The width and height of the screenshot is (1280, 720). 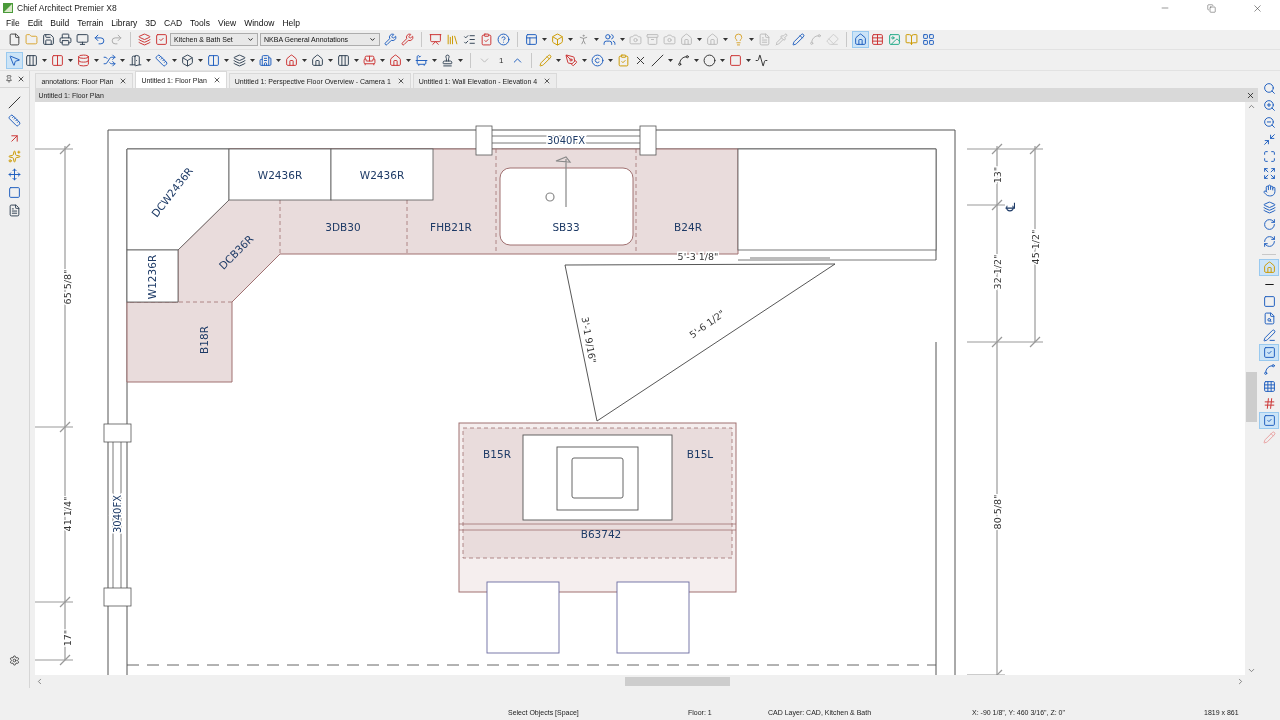 I want to click on menu-item: CAD, so click(x=173, y=23).